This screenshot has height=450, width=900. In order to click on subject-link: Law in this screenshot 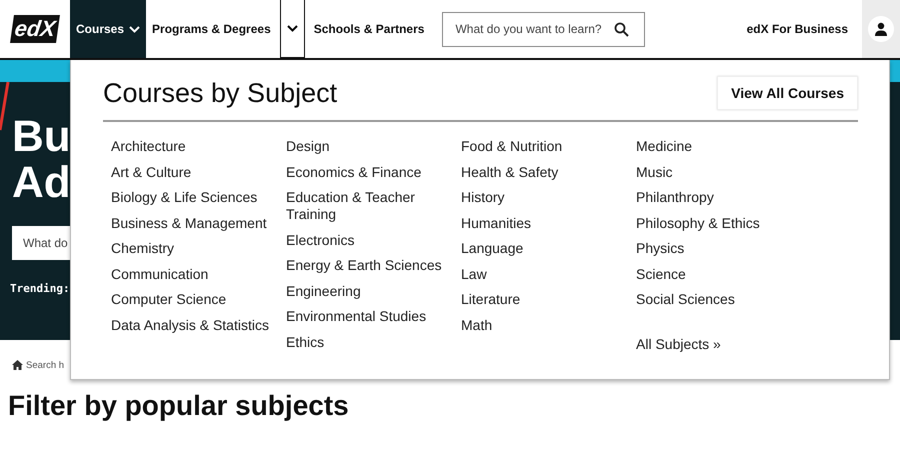, I will do `click(548, 274)`.